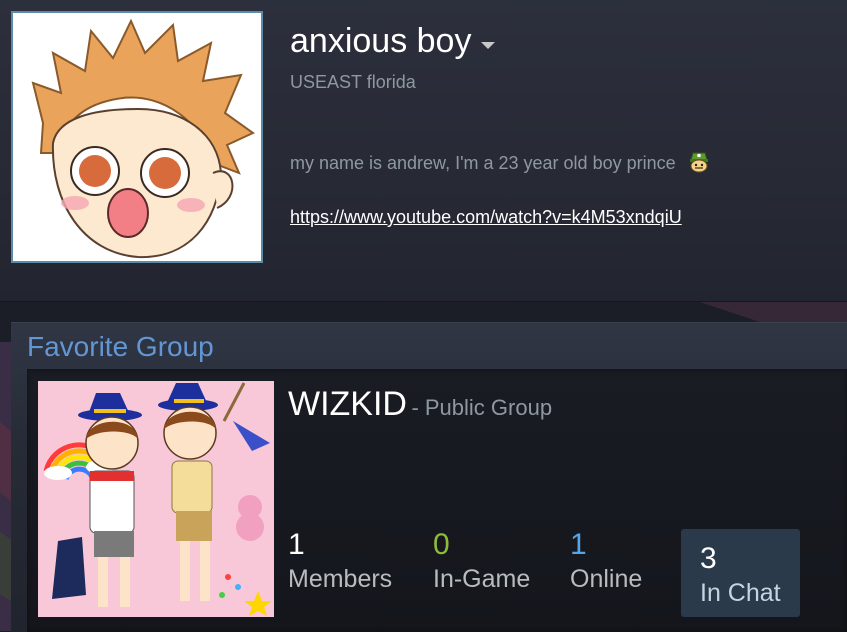 This screenshot has width=847, height=632. I want to click on stat-members: 1 Members, so click(340, 572).